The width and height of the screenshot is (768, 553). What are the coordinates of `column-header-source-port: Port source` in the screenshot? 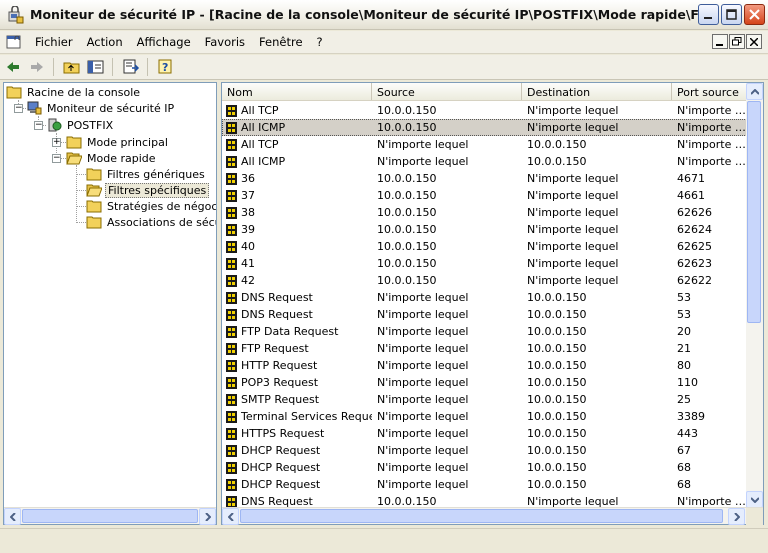 It's located at (709, 91).